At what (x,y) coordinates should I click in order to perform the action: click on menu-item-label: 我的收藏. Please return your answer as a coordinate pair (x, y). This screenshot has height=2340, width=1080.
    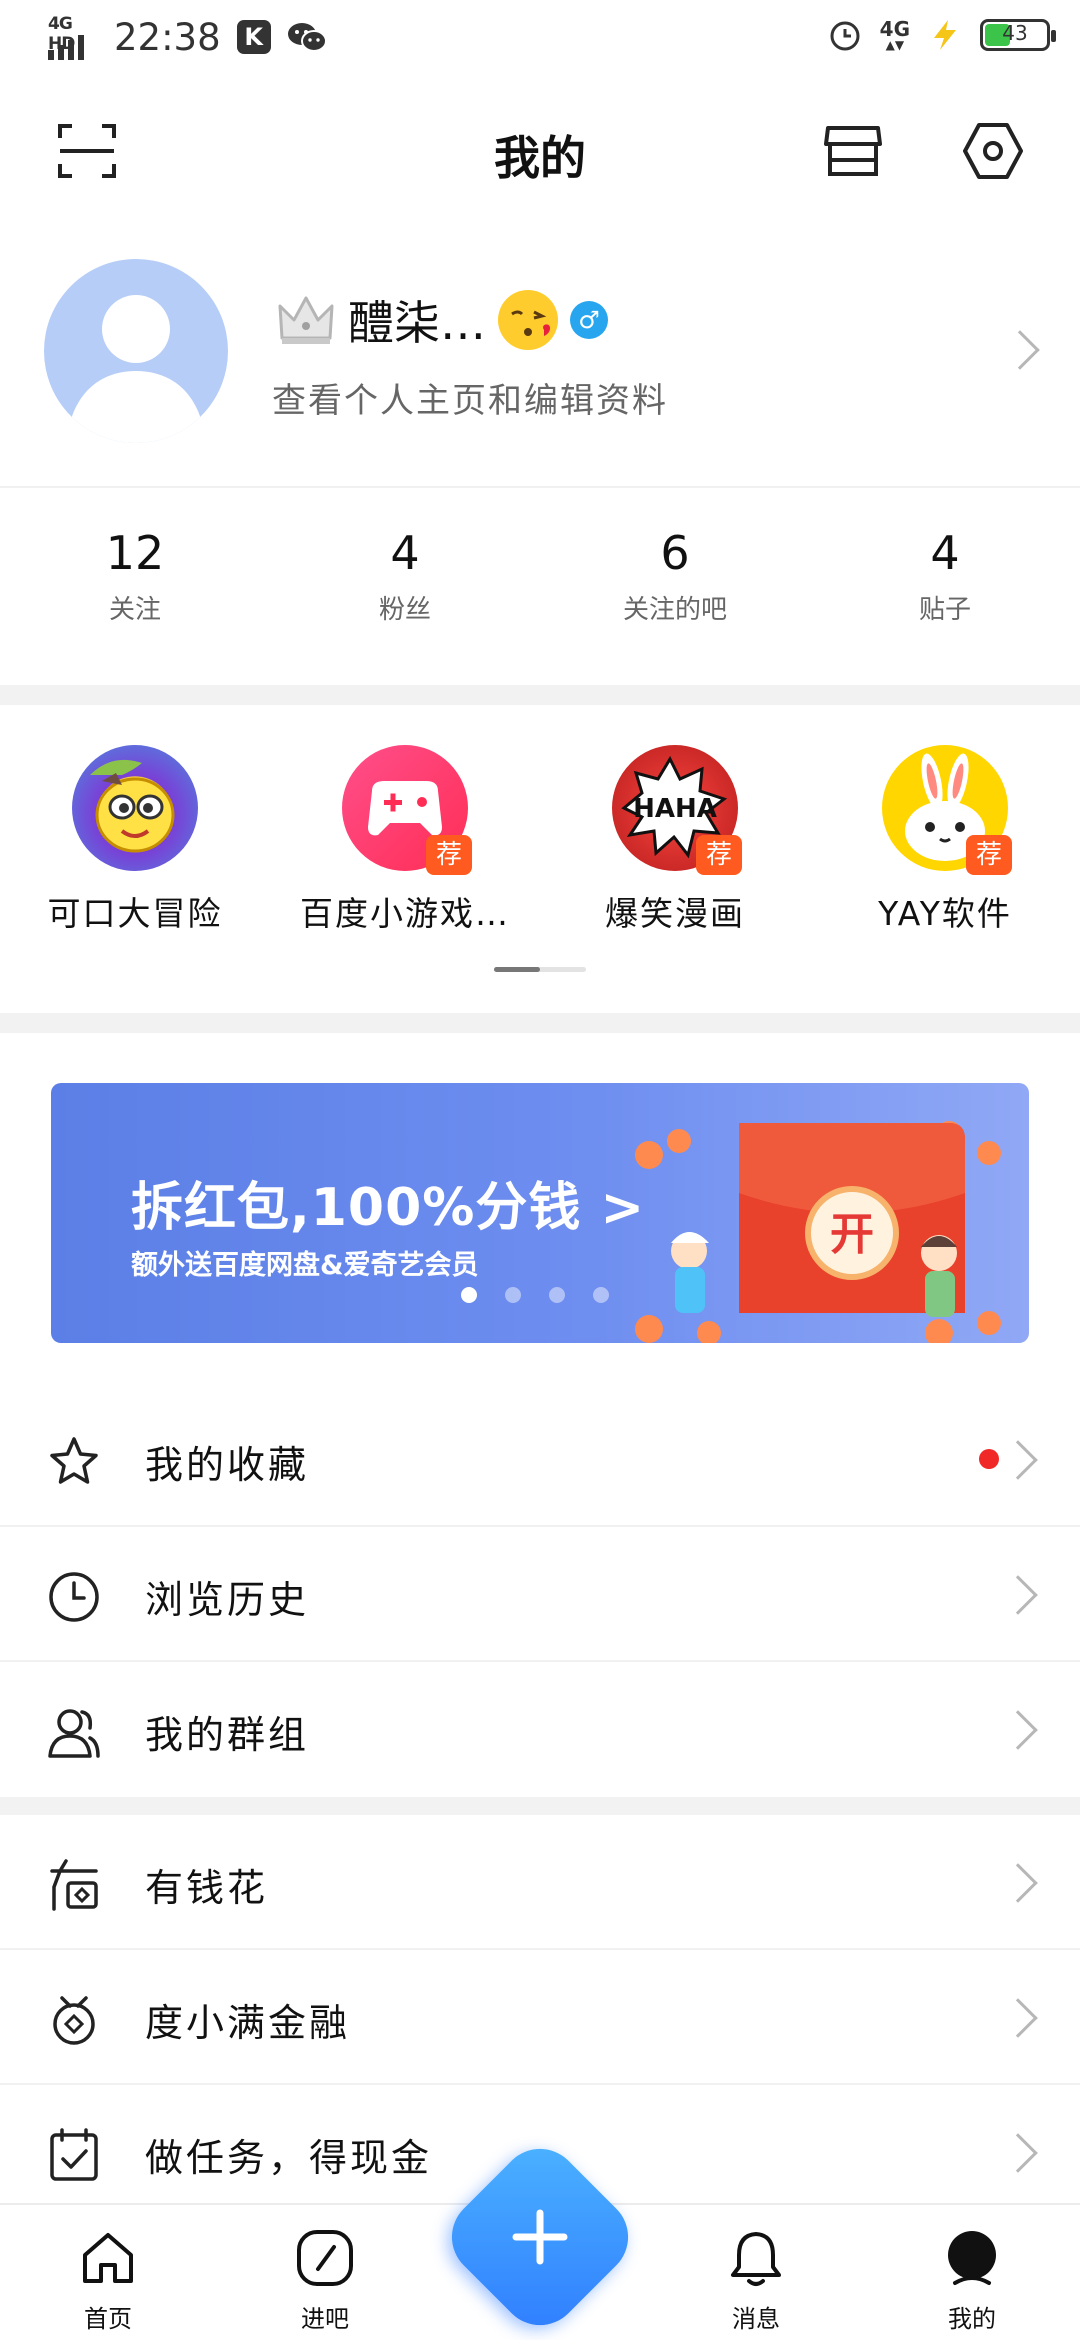
    Looking at the image, I should click on (227, 1465).